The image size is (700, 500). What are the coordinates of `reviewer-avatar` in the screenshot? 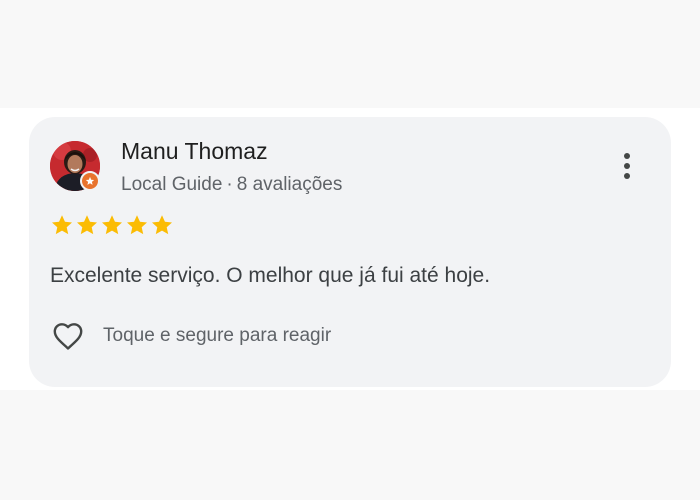 It's located at (75, 166).